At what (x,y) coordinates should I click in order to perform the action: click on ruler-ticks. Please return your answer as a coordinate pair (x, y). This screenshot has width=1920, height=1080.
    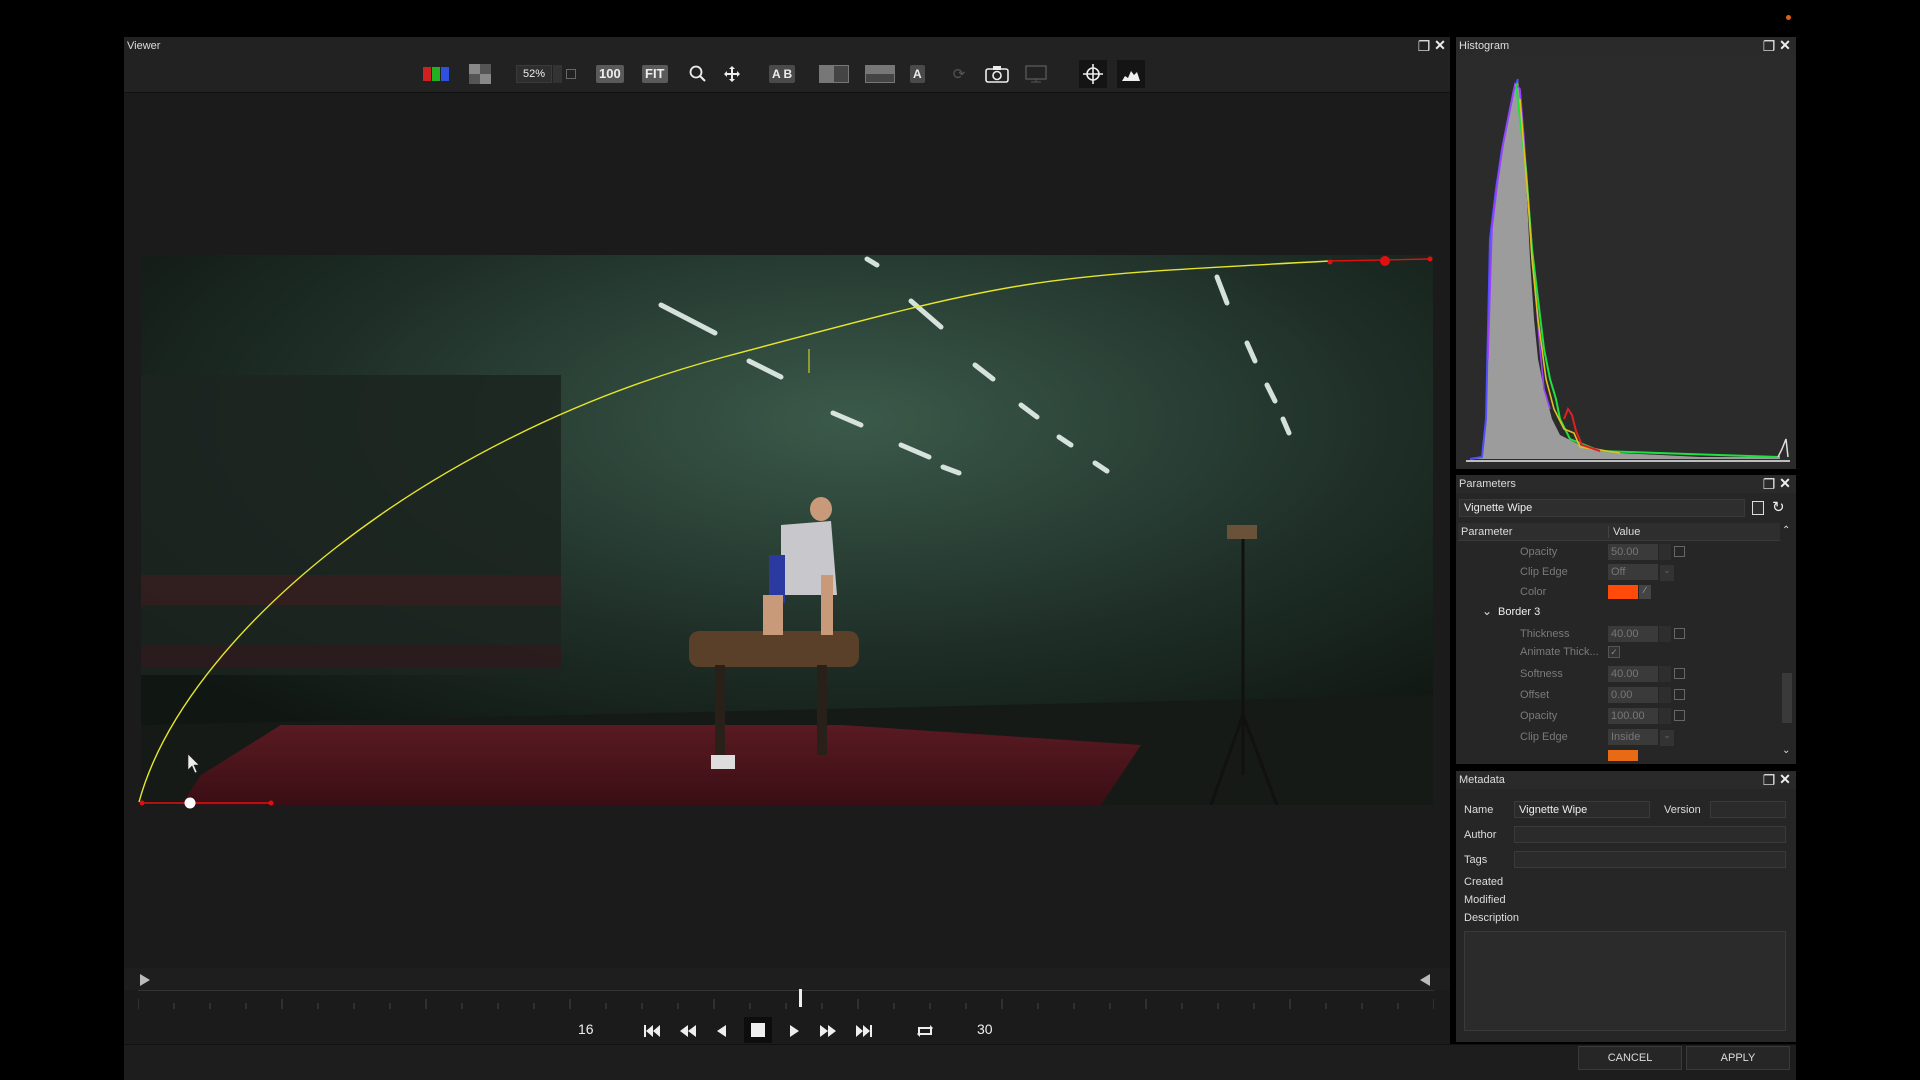
    Looking at the image, I should click on (786, 1004).